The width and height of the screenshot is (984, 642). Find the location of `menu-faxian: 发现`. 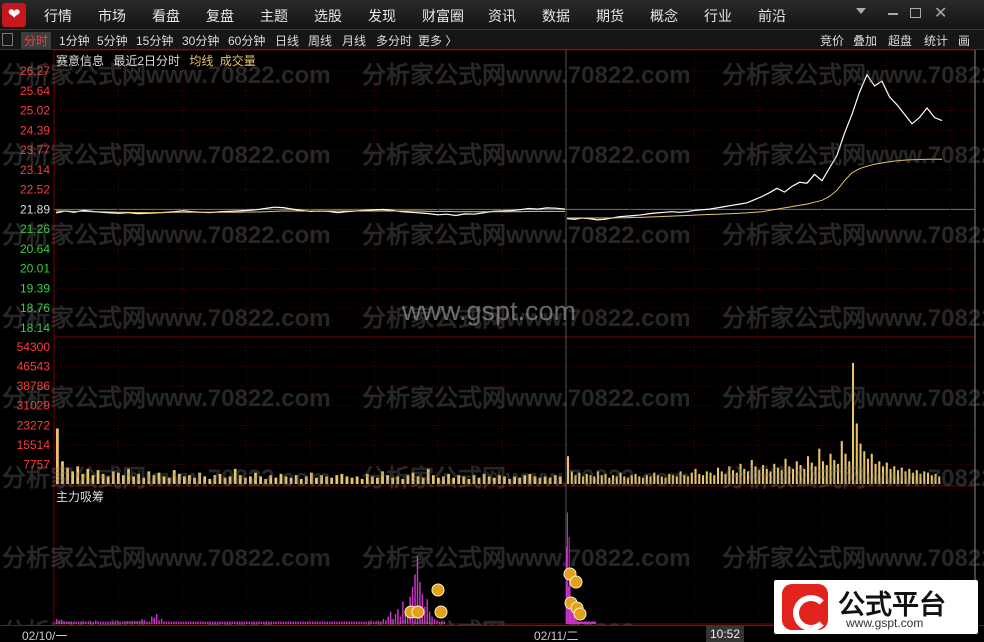

menu-faxian: 发现 is located at coordinates (382, 16).